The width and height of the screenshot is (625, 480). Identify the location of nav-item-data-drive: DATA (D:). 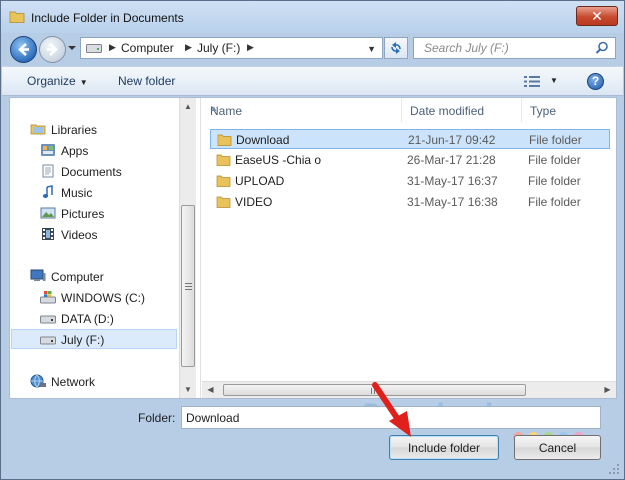
(105, 319).